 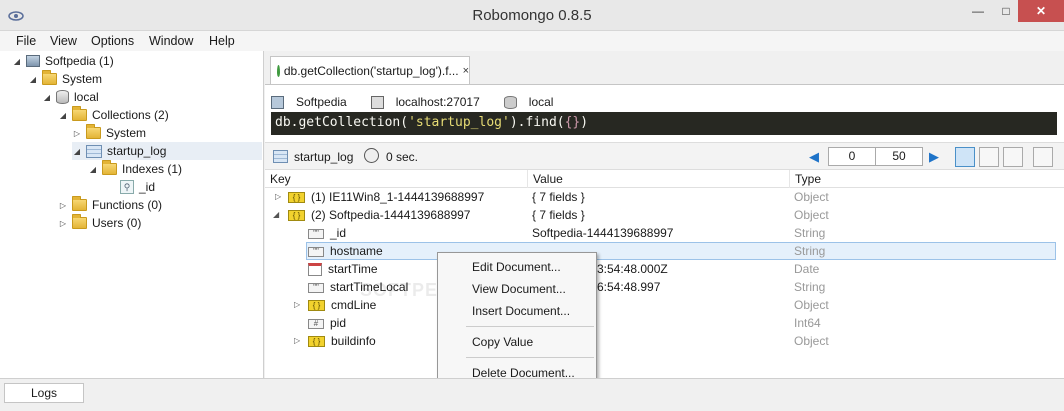 What do you see at coordinates (965, 157) in the screenshot?
I see `tree-view-button` at bounding box center [965, 157].